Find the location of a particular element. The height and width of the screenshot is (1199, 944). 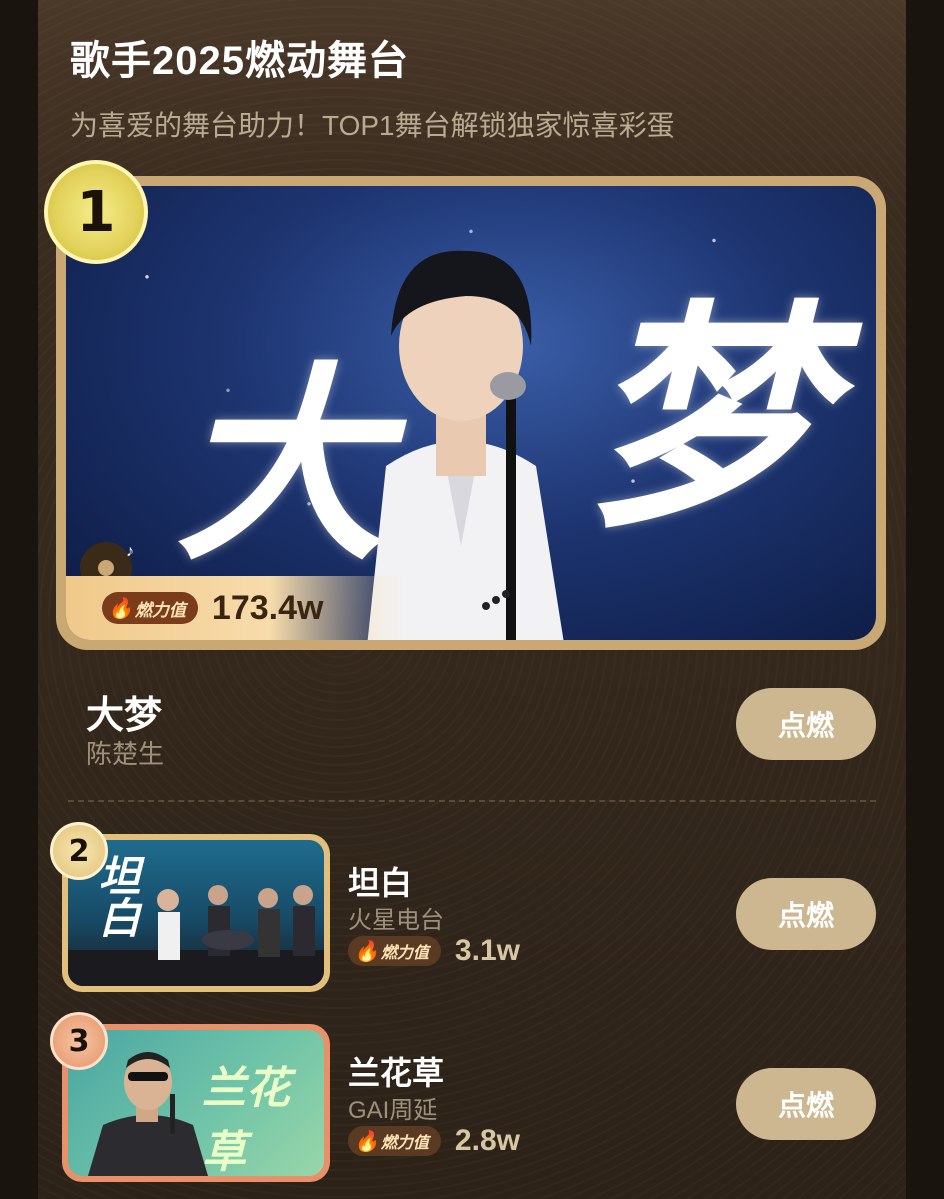

divider is located at coordinates (472, 801).